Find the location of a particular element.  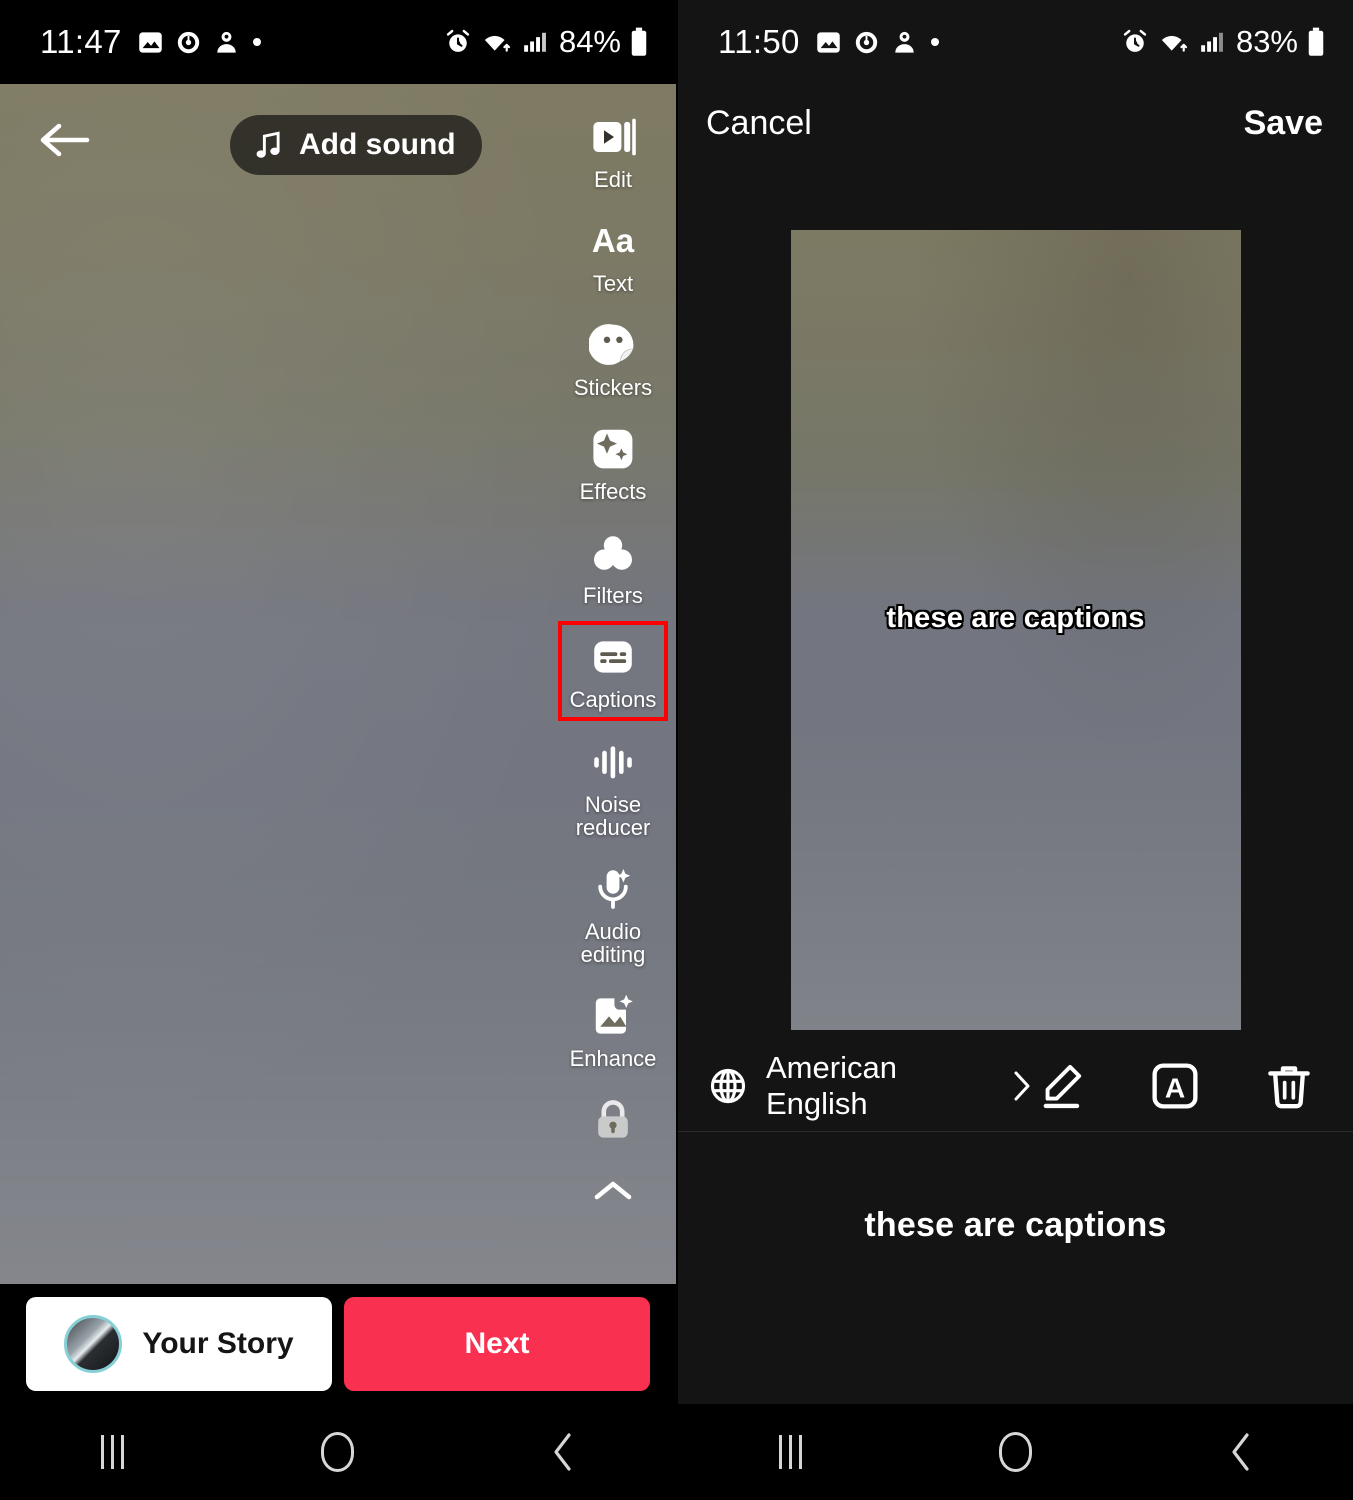

font-style-icon: A is located at coordinates (1175, 1086).